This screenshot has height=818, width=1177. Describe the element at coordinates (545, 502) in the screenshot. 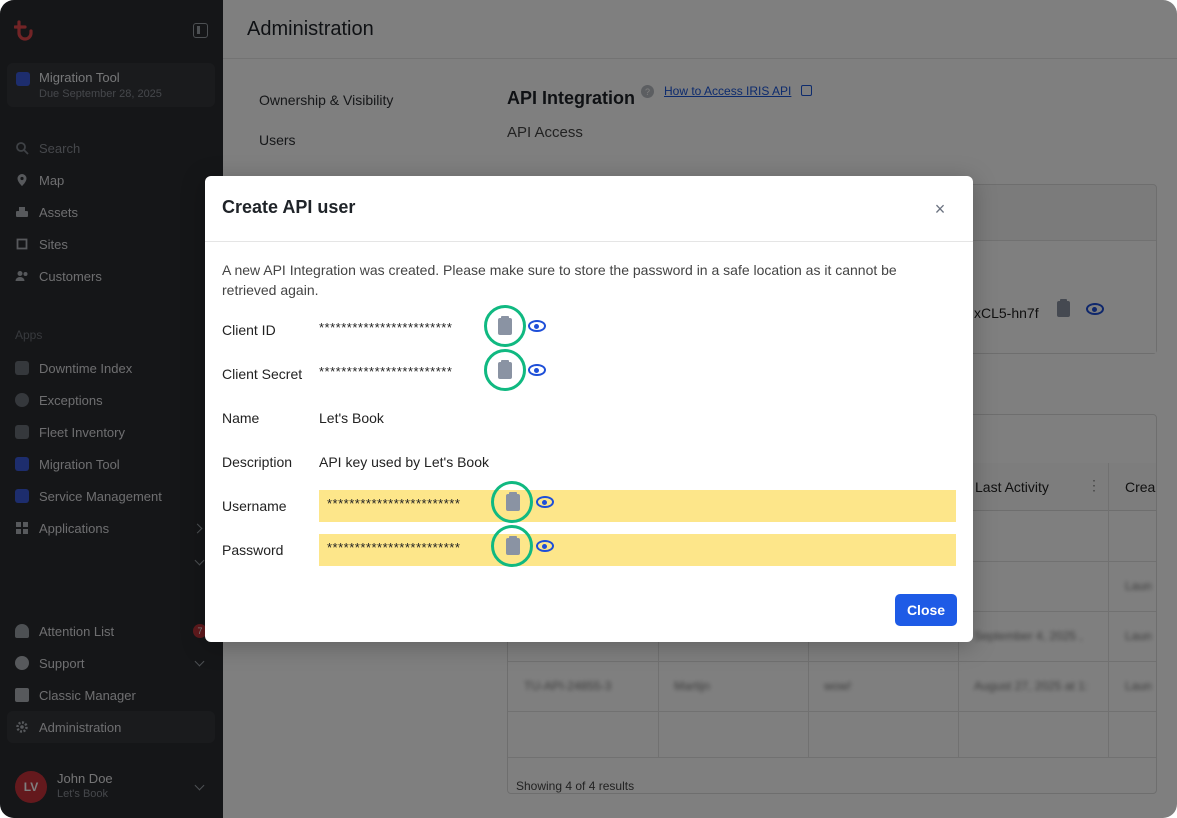

I see `show-username-eye-icon` at that location.